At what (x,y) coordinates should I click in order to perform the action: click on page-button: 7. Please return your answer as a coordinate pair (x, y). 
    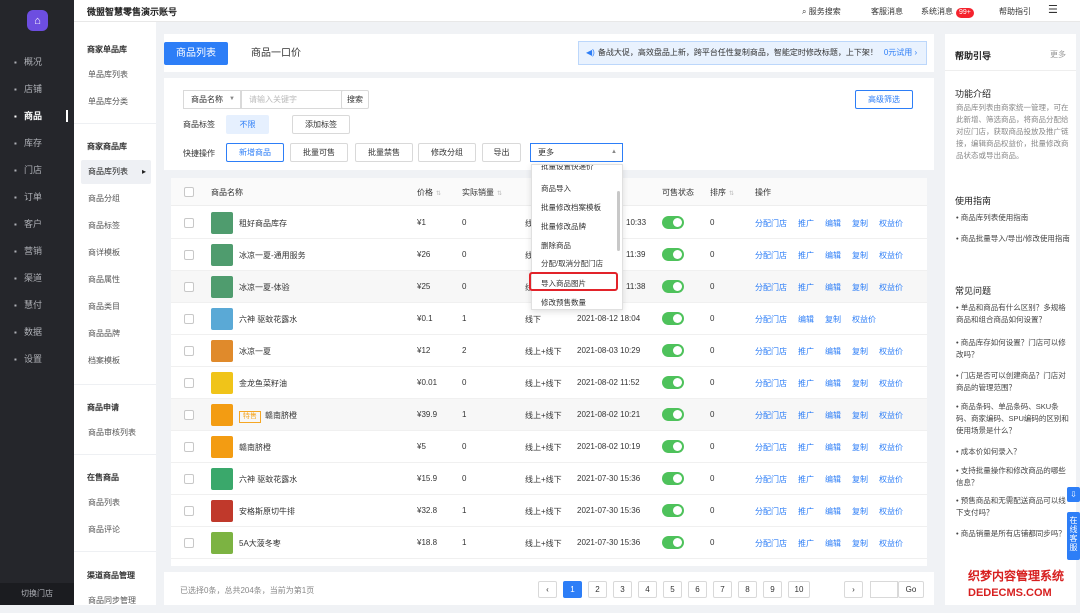
    Looking at the image, I should click on (722, 589).